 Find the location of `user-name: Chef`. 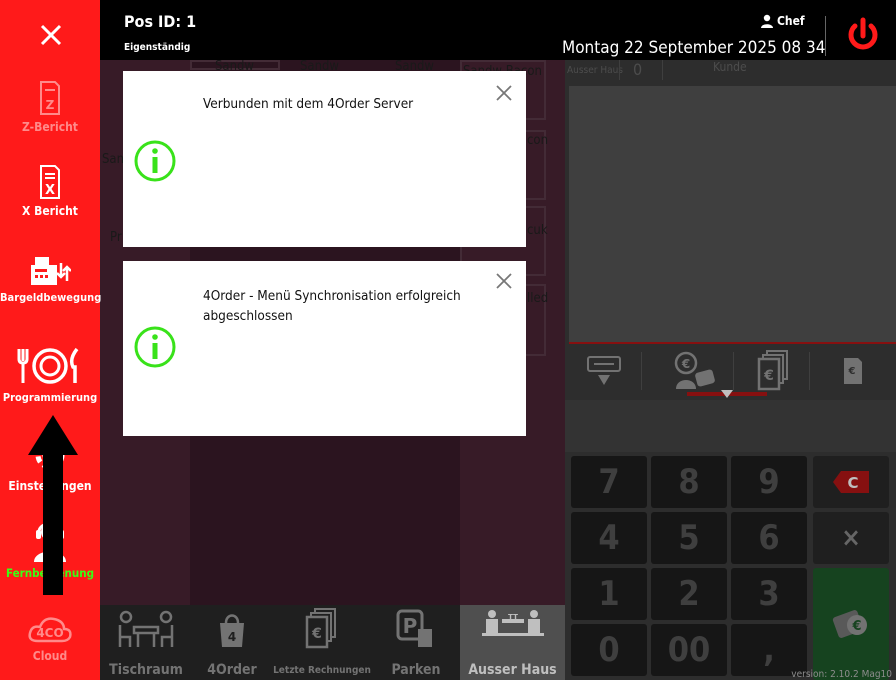

user-name: Chef is located at coordinates (791, 21).